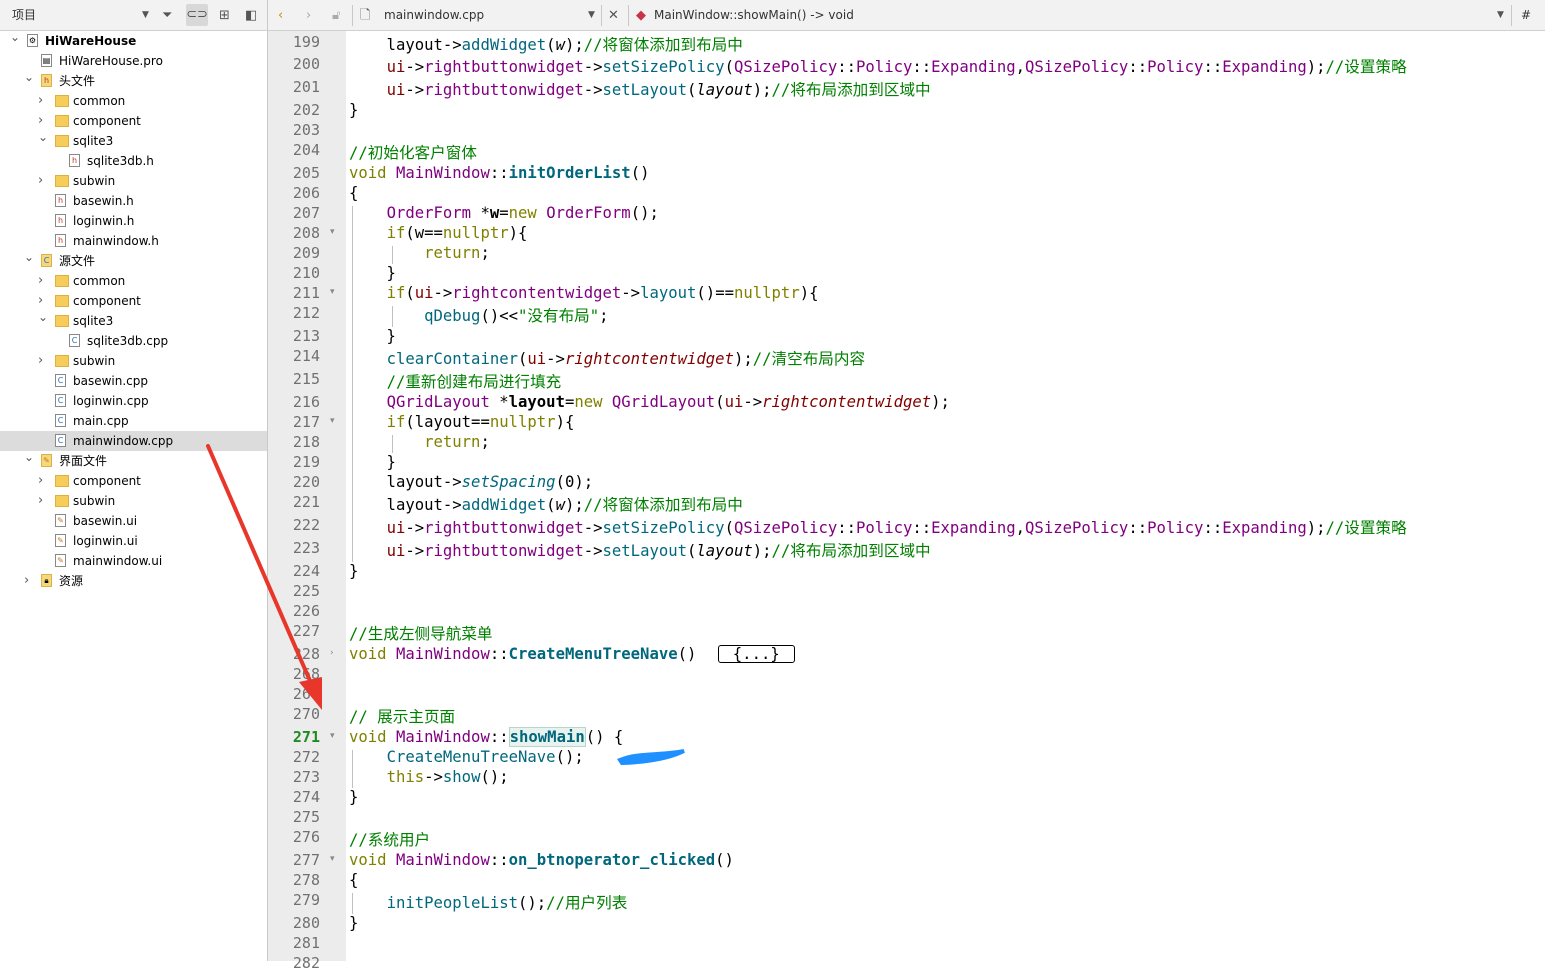  I want to click on red-arrow-head, so click(310, 693).